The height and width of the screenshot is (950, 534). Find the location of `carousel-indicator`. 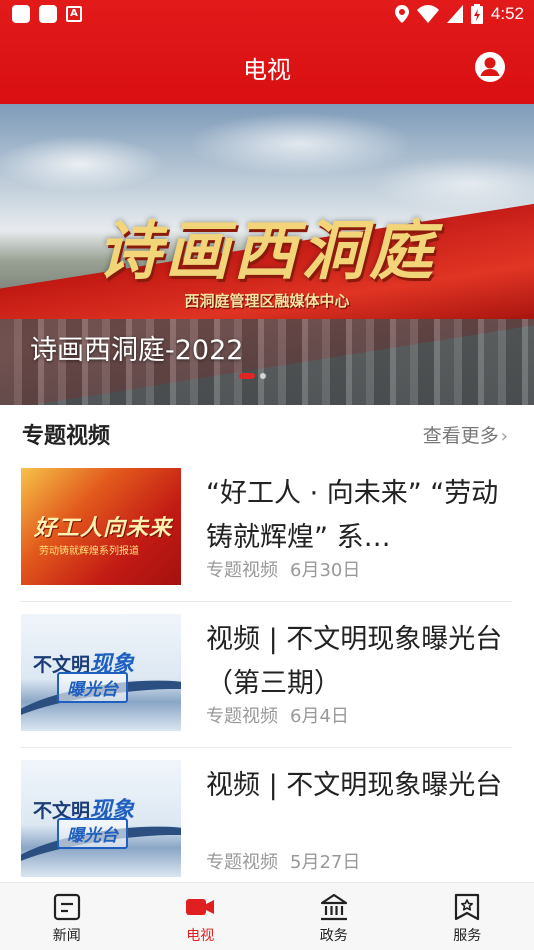

carousel-indicator is located at coordinates (252, 376).